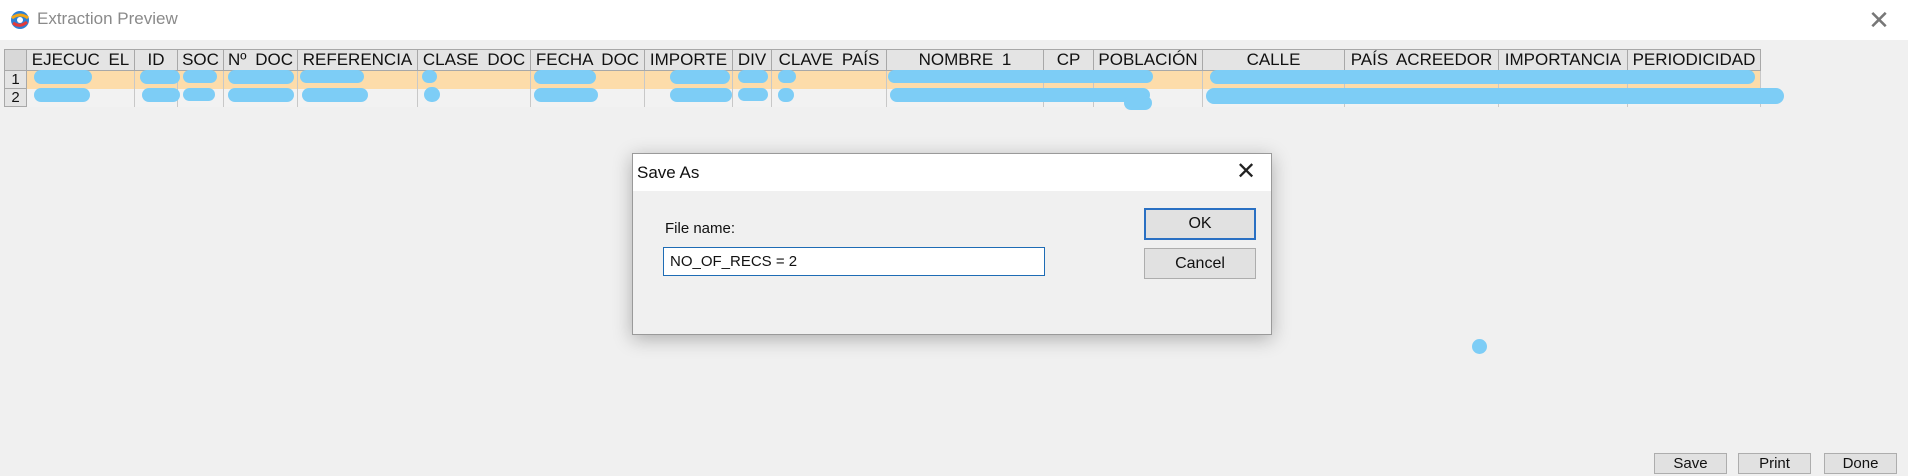 The width and height of the screenshot is (1908, 476). What do you see at coordinates (1694, 60) in the screenshot?
I see `column-header: PERIODICIDAD` at bounding box center [1694, 60].